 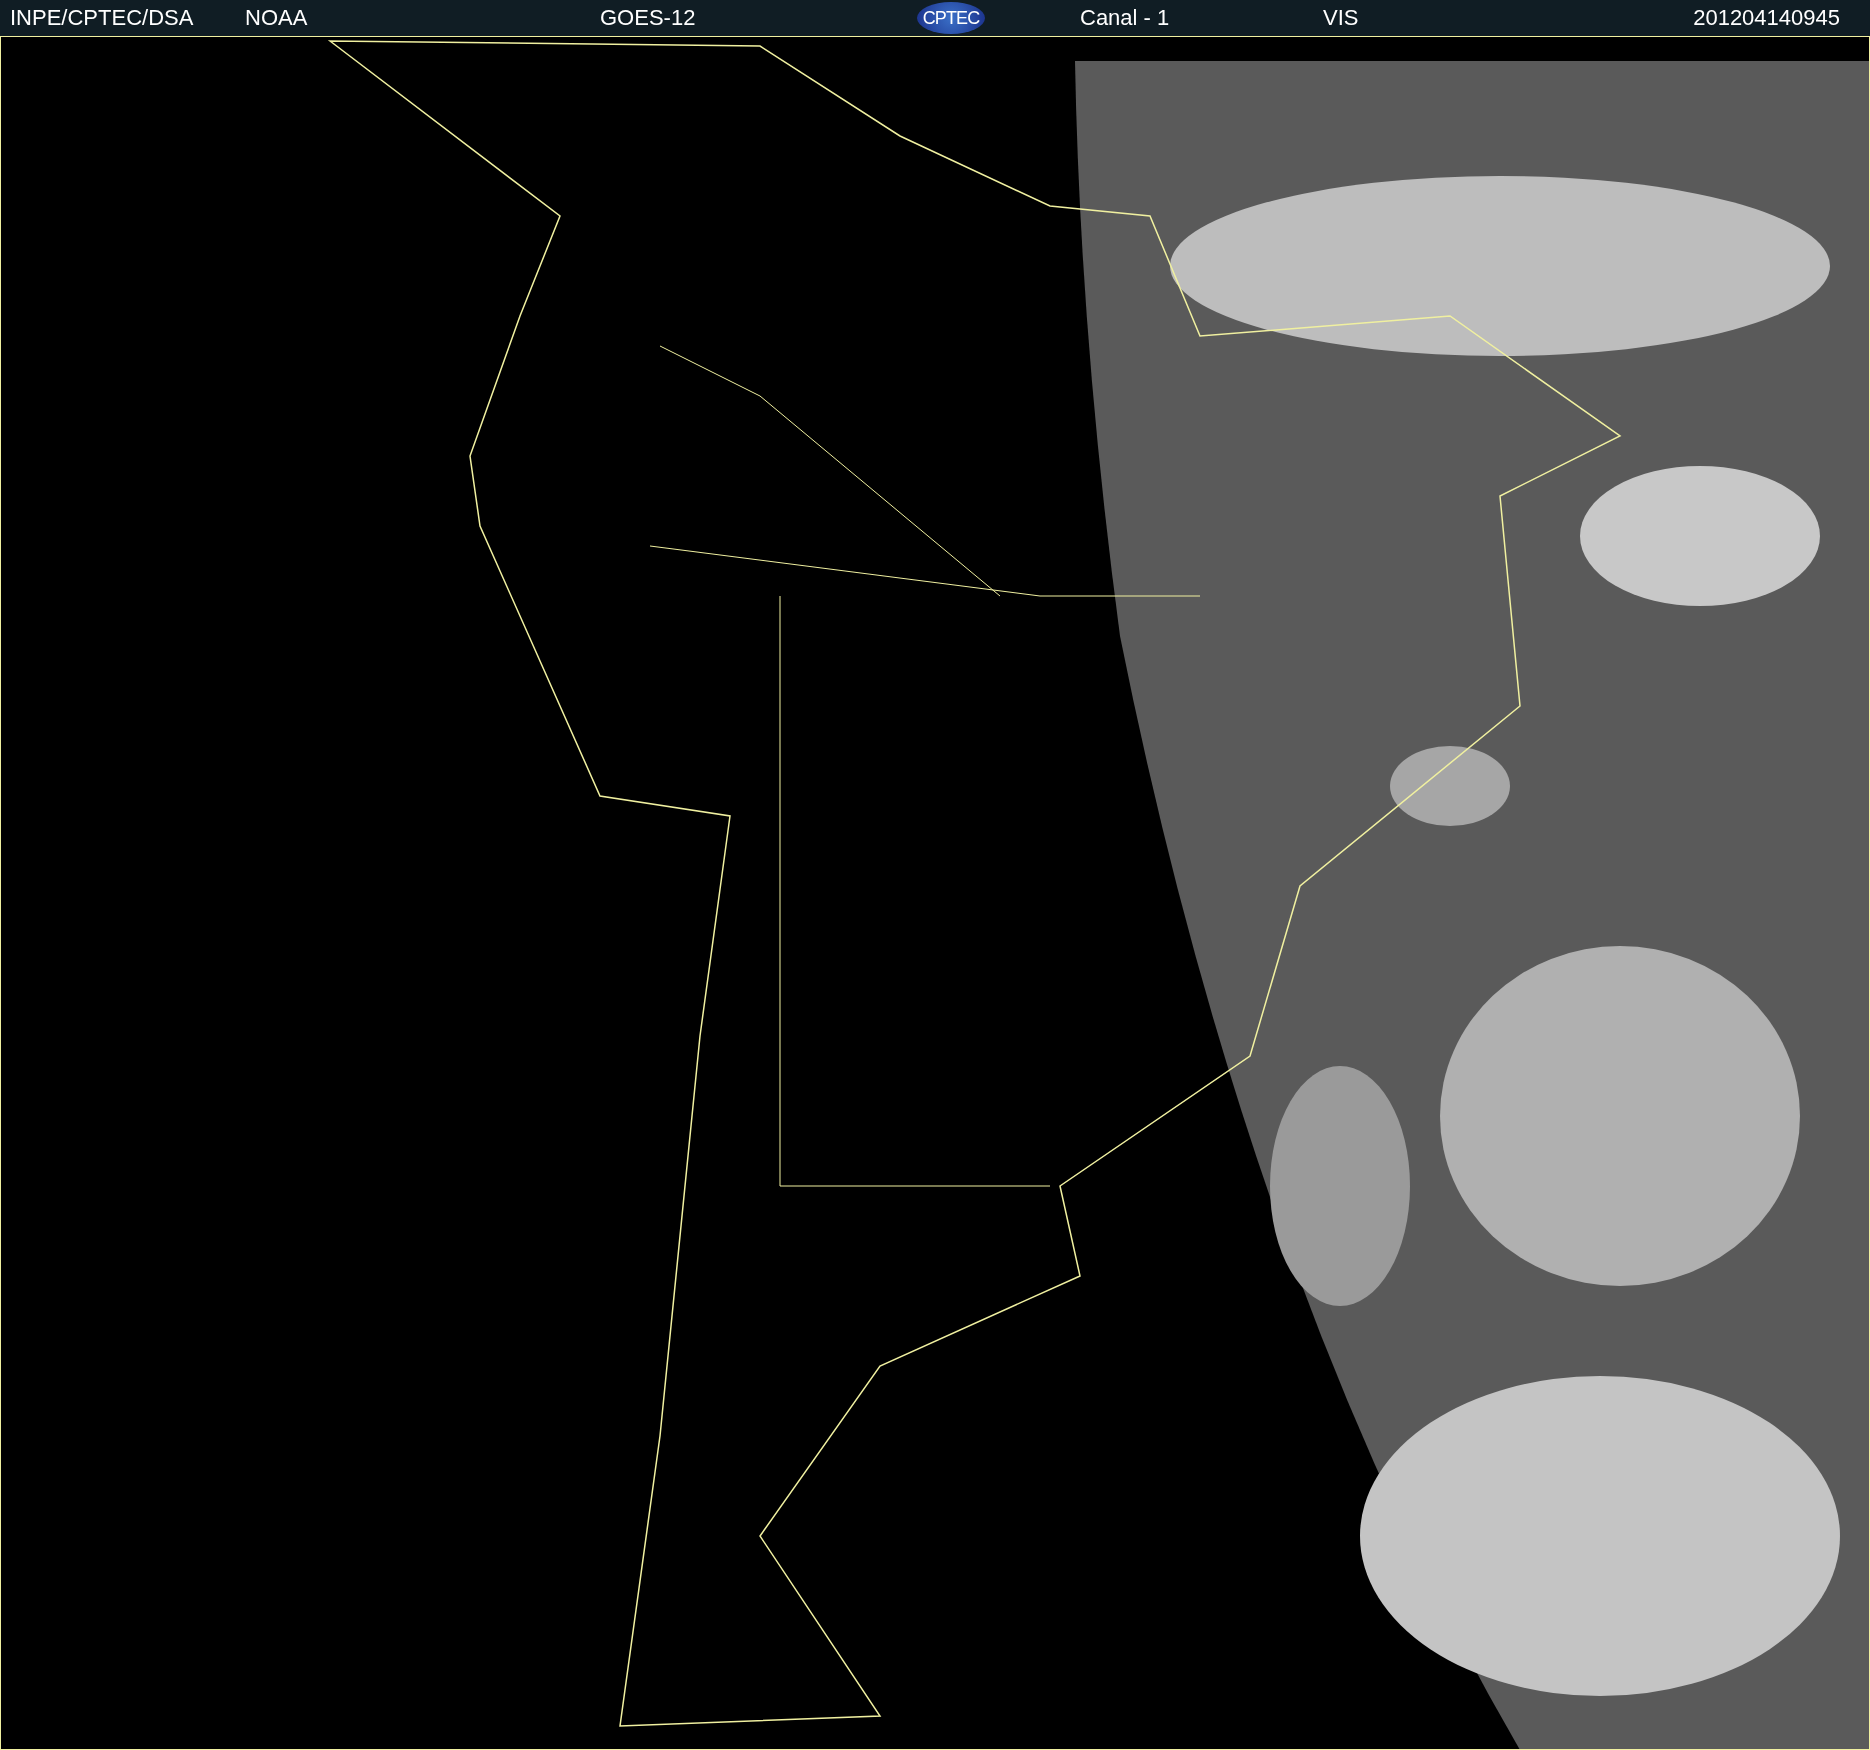 I want to click on agency-label: INPE/CPTEC/DSA, so click(x=102, y=17).